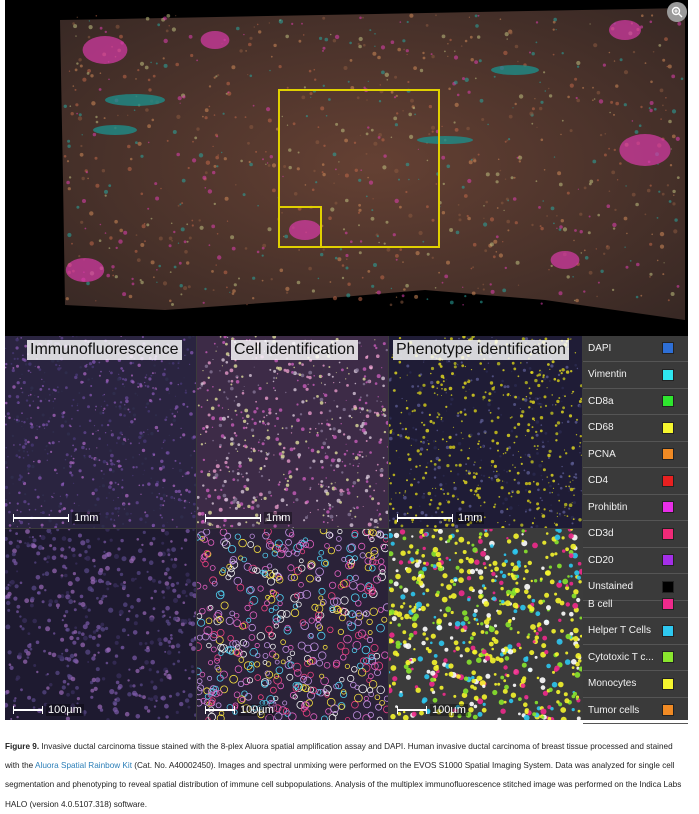 This screenshot has width=699, height=814. What do you see at coordinates (635, 428) in the screenshot?
I see `legend-item-cd68: CD68` at bounding box center [635, 428].